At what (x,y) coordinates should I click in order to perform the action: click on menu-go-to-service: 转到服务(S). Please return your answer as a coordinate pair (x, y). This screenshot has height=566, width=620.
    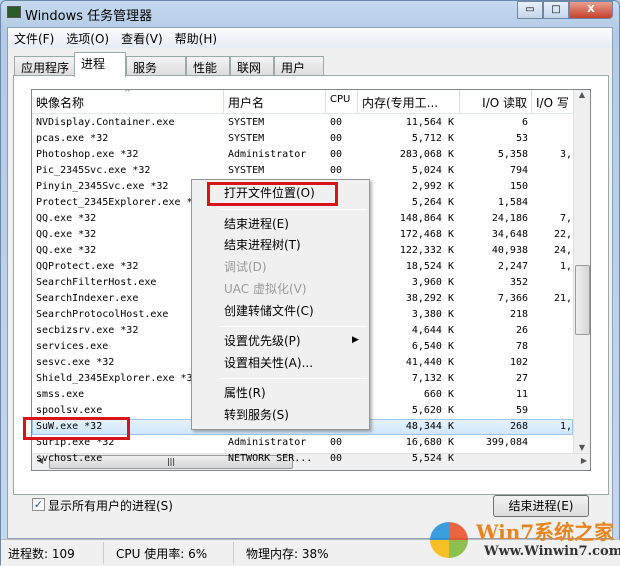
    Looking at the image, I should click on (256, 415).